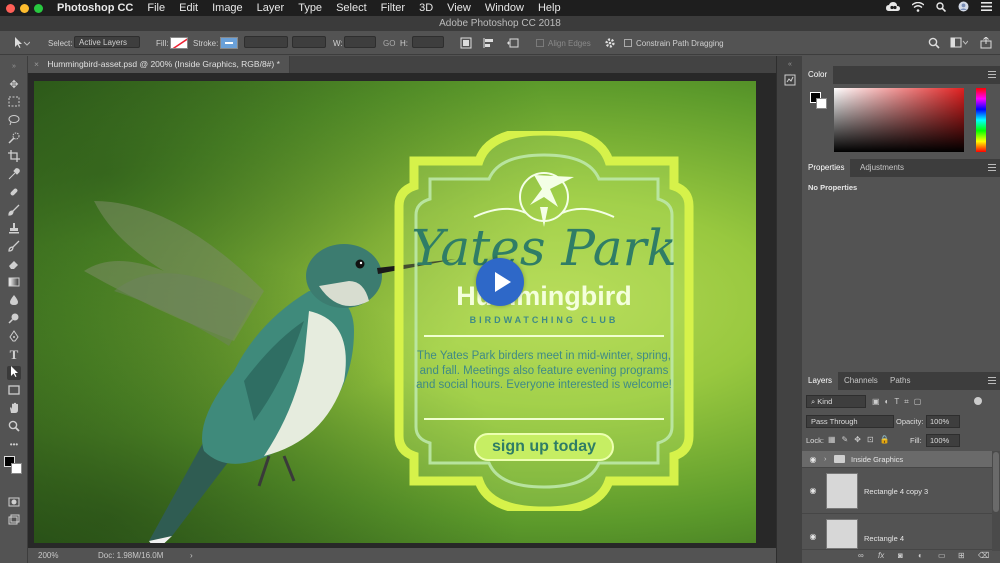 The width and height of the screenshot is (1000, 563). Describe the element at coordinates (943, 440) in the screenshot. I see `fill-field: 100%` at that location.